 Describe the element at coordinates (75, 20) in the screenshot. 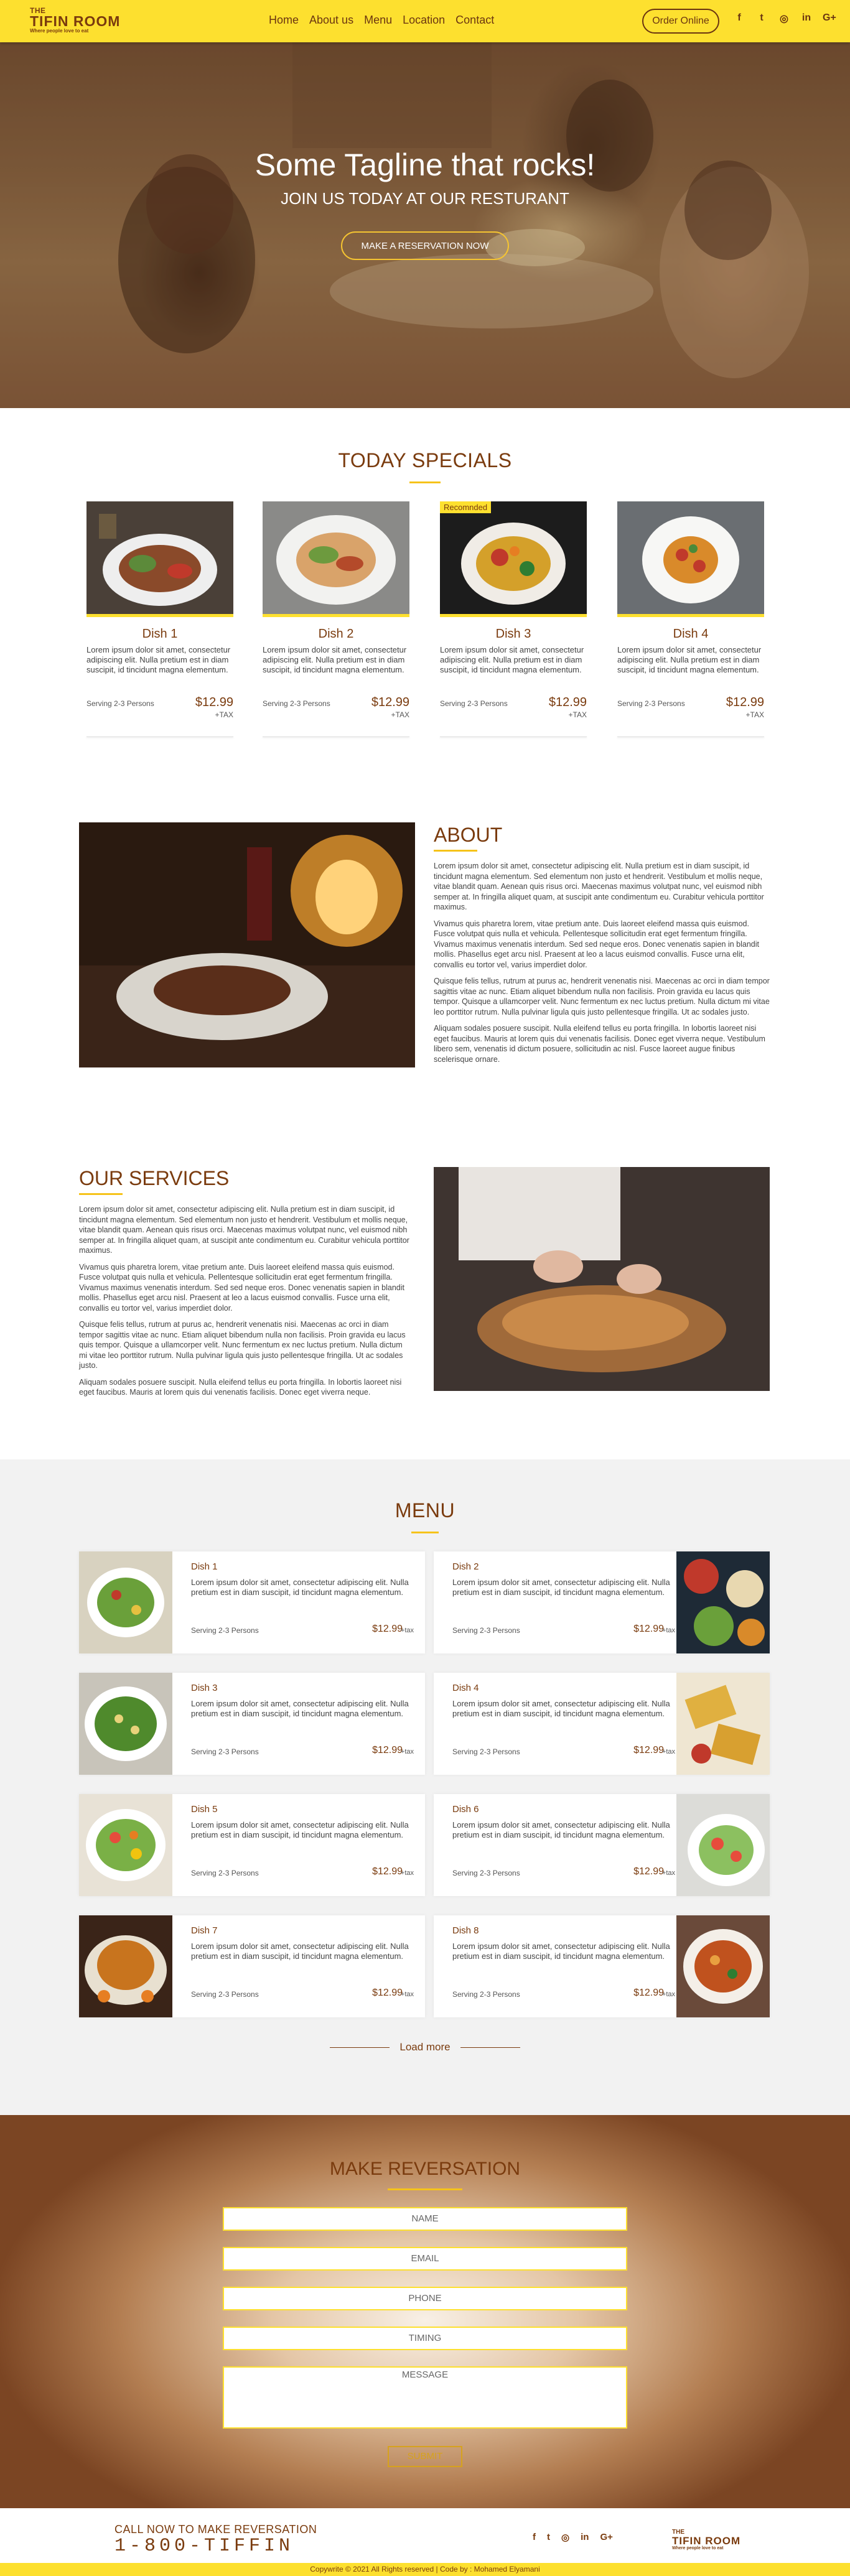

I see `logo: THE TIFIN ROOM Where people love to eat` at that location.